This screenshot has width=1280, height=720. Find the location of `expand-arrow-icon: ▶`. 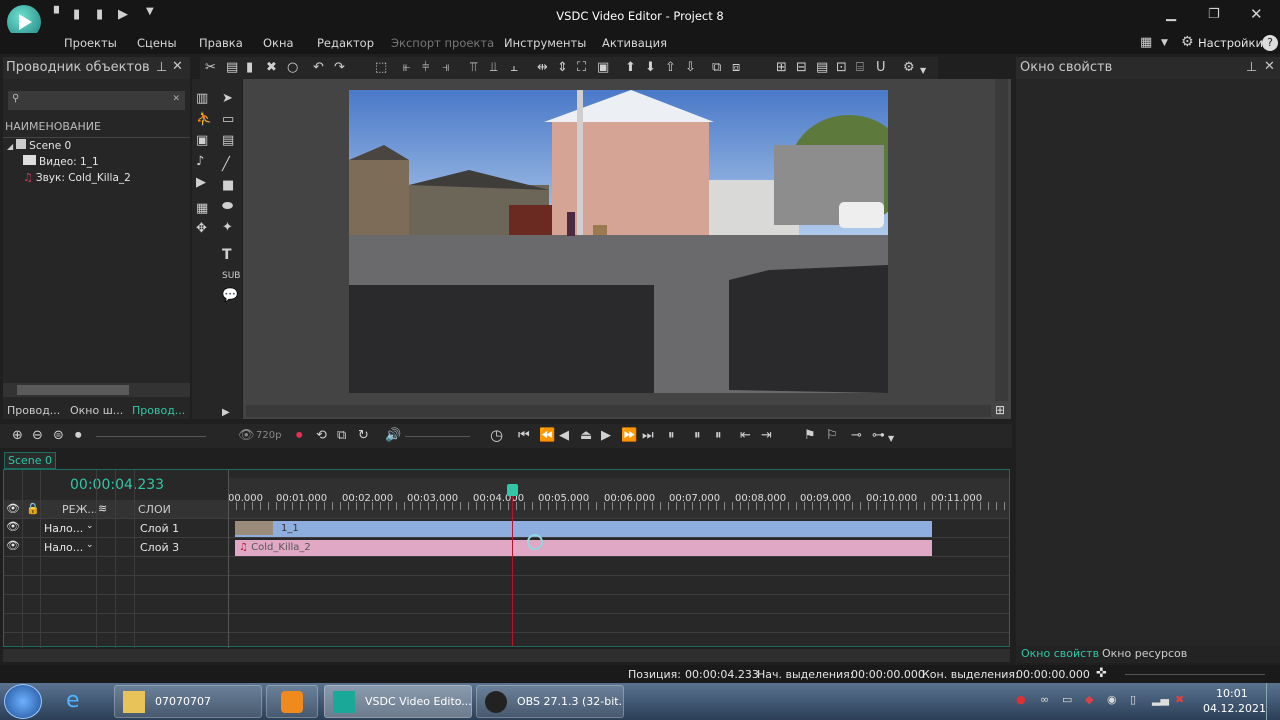

expand-arrow-icon: ▶ is located at coordinates (226, 413).